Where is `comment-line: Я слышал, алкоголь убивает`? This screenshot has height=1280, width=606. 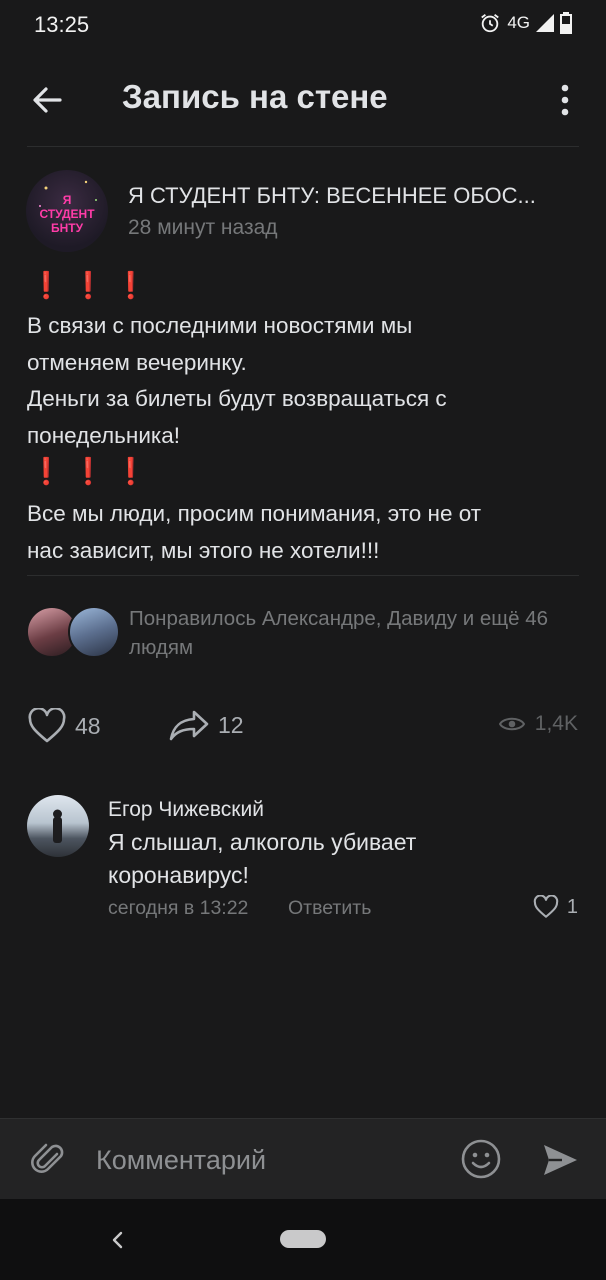 comment-line: Я слышал, алкоголь убивает is located at coordinates (262, 842).